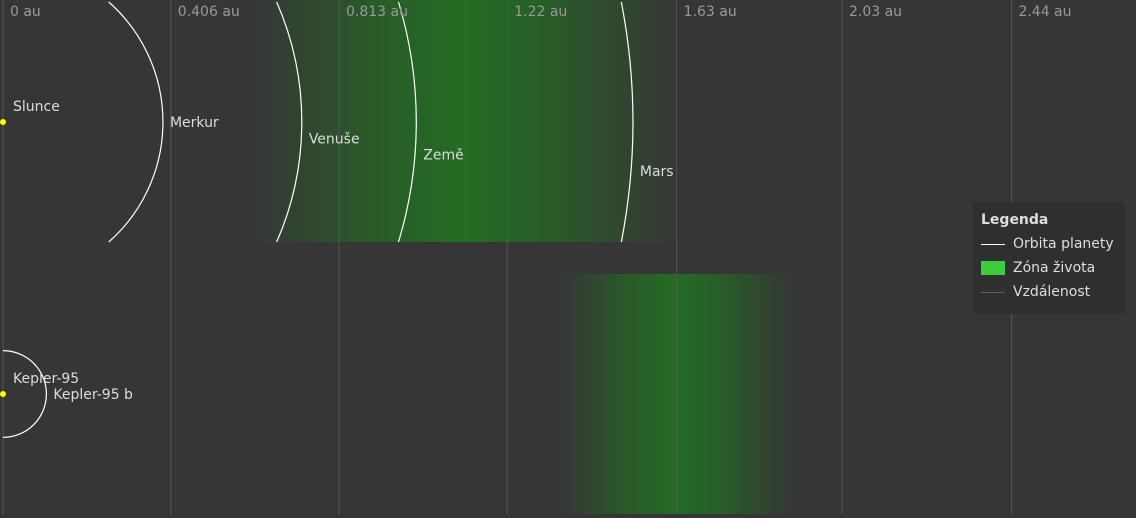 The height and width of the screenshot is (518, 1136). What do you see at coordinates (540, 12) in the screenshot?
I see `distance-tick-label: 1.22 au` at bounding box center [540, 12].